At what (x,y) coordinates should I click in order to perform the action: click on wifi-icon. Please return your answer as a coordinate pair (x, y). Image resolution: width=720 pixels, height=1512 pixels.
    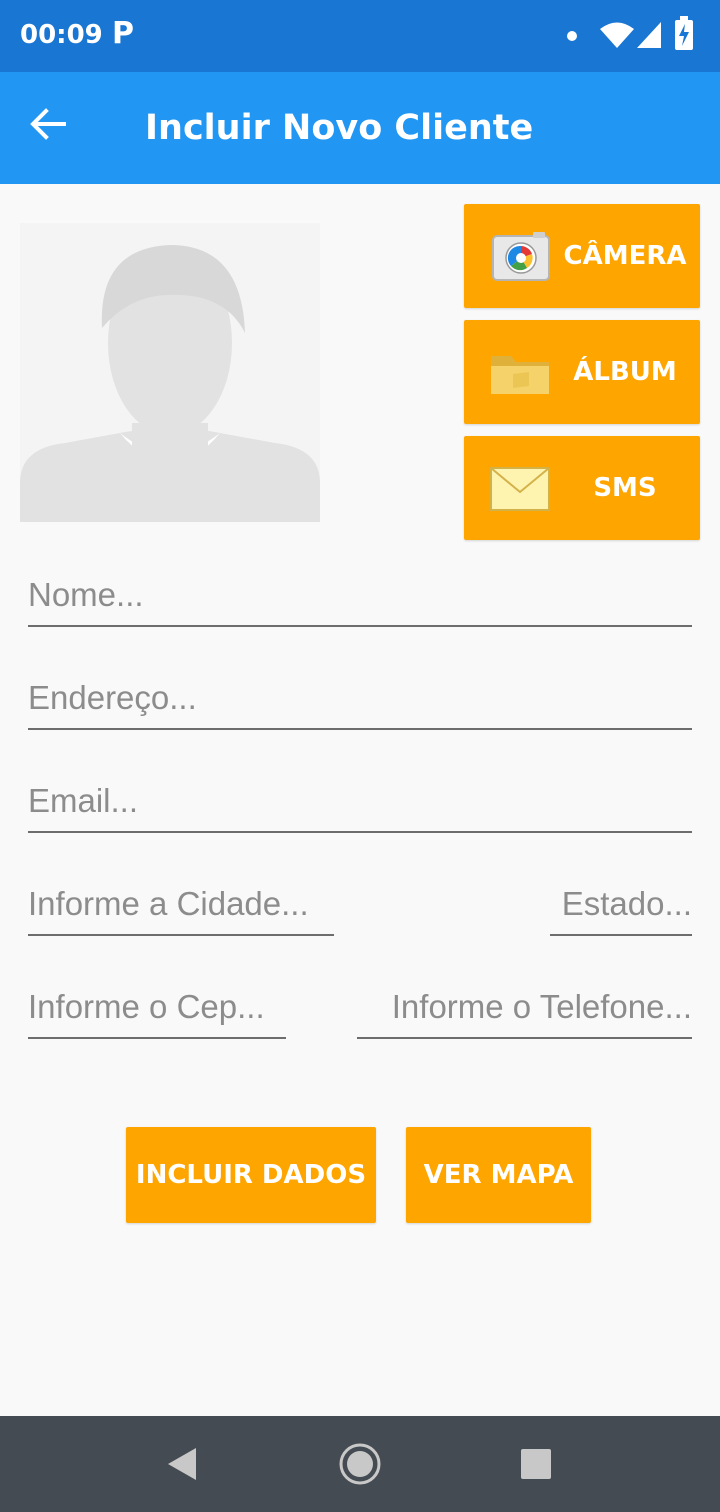
    Looking at the image, I should click on (617, 35).